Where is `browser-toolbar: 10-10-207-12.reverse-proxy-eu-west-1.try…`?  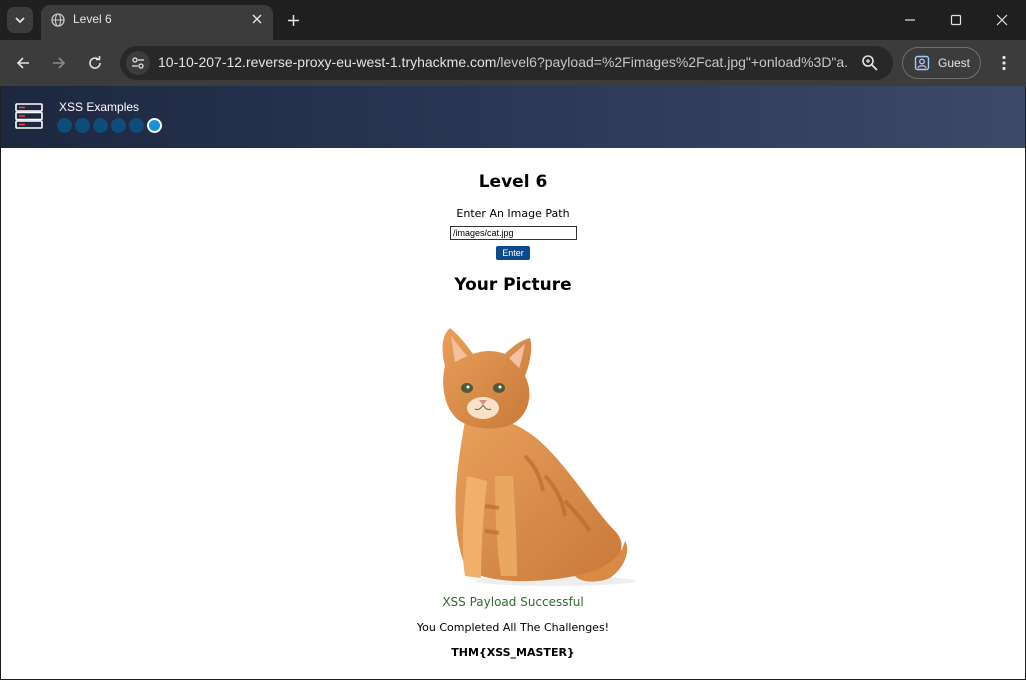
browser-toolbar: 10-10-207-12.reverse-proxy-eu-west-1.try… is located at coordinates (513, 63).